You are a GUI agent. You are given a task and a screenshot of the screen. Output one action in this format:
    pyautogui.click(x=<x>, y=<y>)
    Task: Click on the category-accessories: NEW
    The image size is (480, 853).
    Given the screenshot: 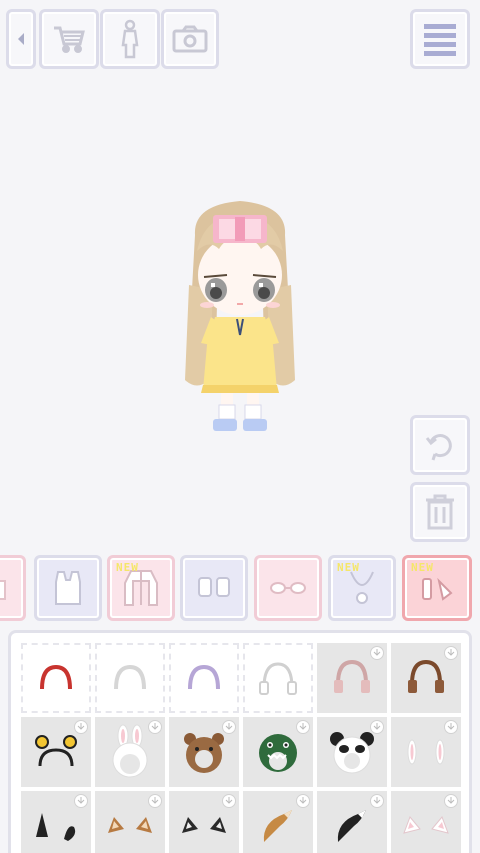 What is the action you would take?
    pyautogui.click(x=437, y=588)
    